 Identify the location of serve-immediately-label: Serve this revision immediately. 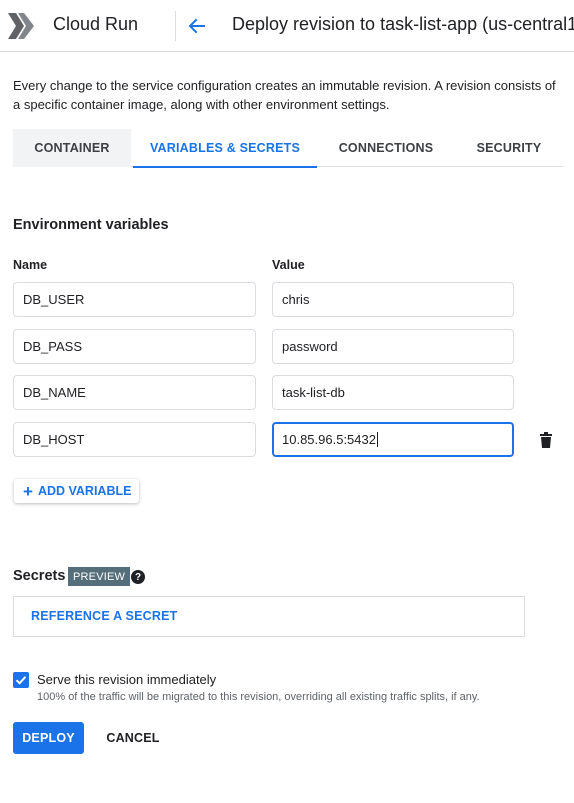
(127, 679).